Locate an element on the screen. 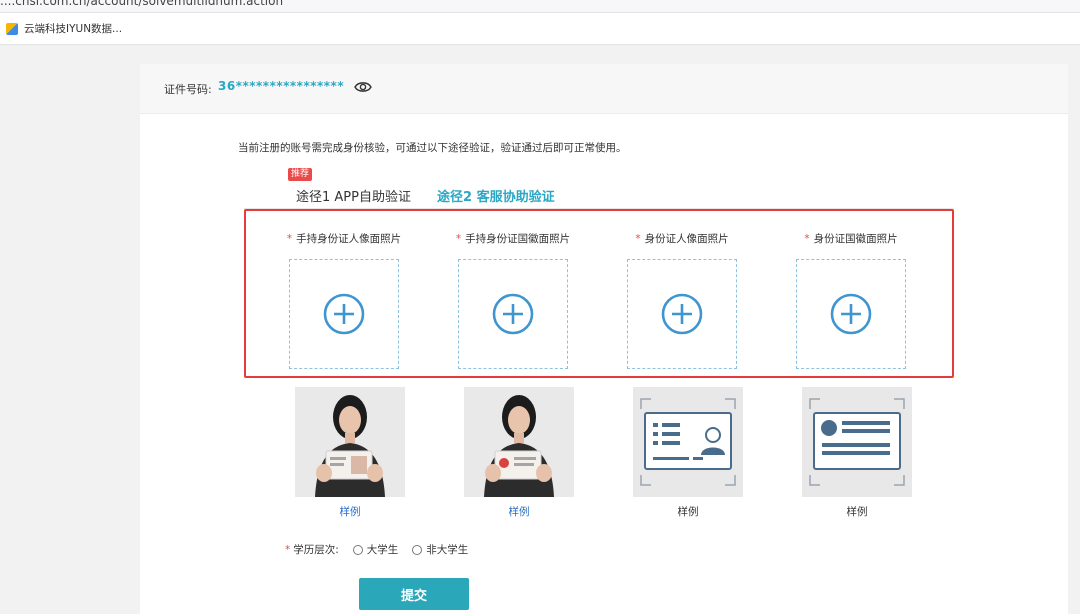 The image size is (1080, 614). upload-label: * 手持身份证人像面照片 is located at coordinates (344, 239).